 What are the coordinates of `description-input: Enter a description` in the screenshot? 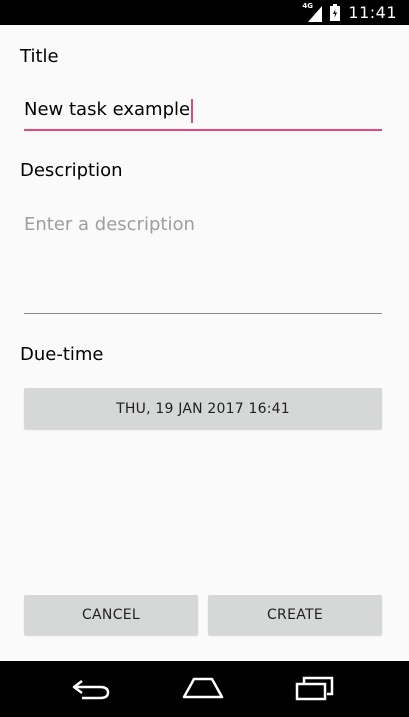 It's located at (203, 264).